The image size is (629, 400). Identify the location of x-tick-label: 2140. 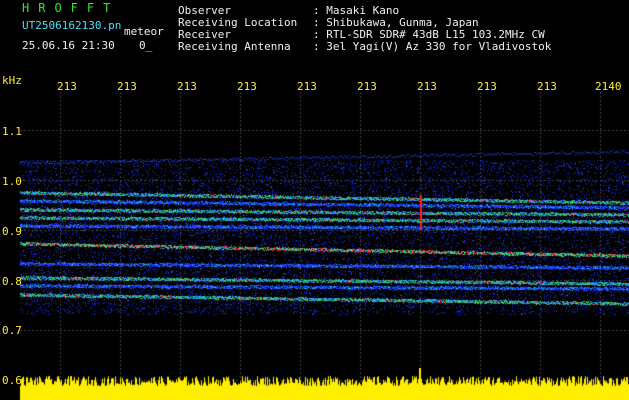
(608, 86).